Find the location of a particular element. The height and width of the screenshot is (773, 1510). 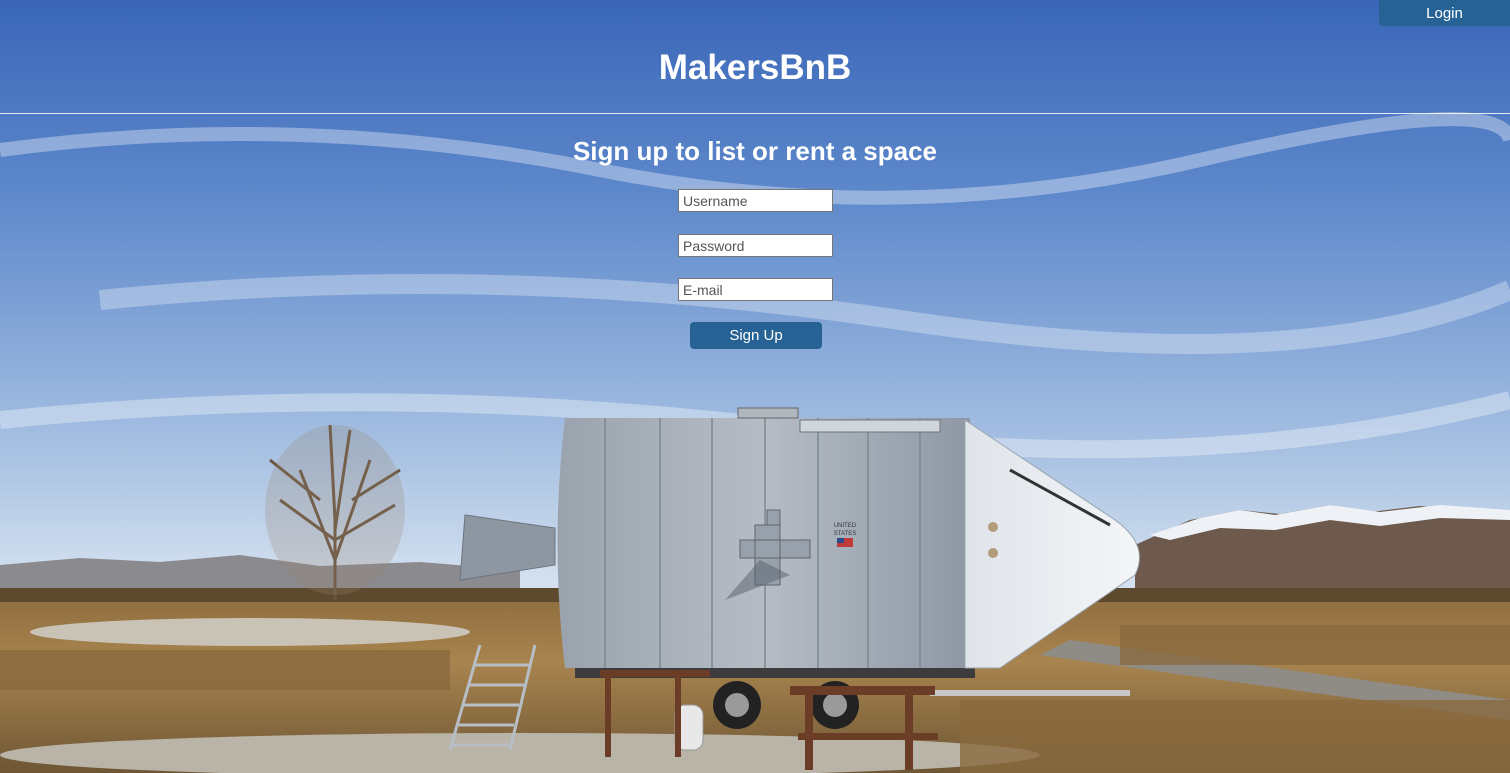

site-title: MakersBnB is located at coordinates (755, 67).